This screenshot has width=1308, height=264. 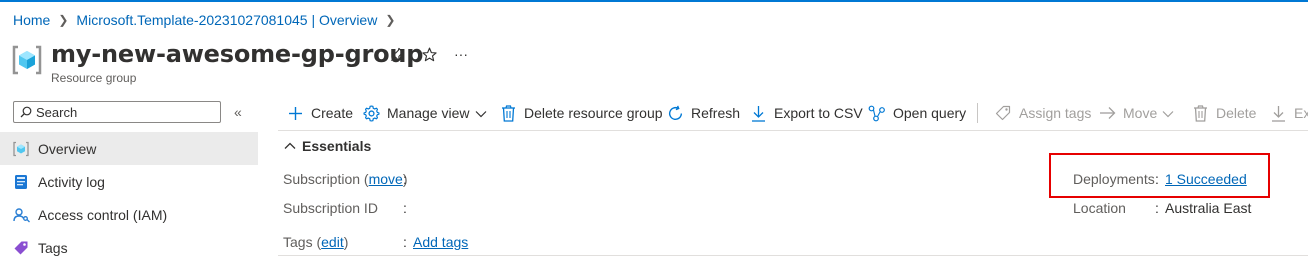 What do you see at coordinates (1288, 113) in the screenshot?
I see `export-template-button: Exp` at bounding box center [1288, 113].